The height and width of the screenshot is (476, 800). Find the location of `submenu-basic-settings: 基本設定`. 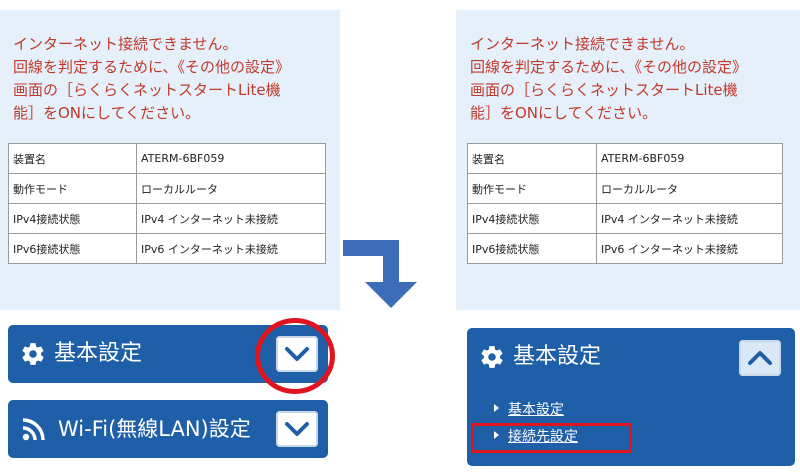

submenu-basic-settings: 基本設定 is located at coordinates (536, 409).